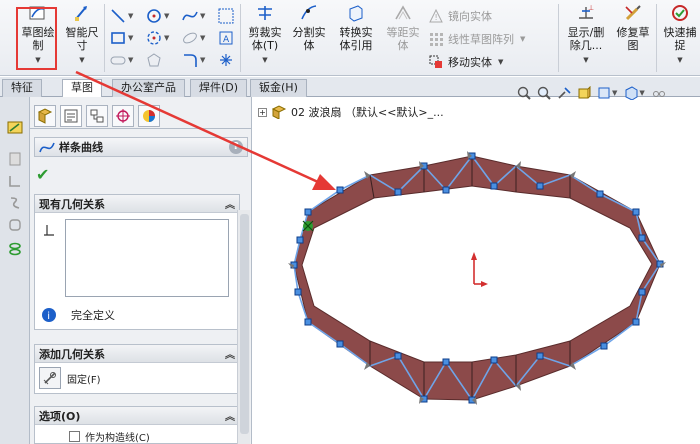 This screenshot has height=444, width=700. What do you see at coordinates (479, 269) in the screenshot?
I see `origin-icon` at bounding box center [479, 269].